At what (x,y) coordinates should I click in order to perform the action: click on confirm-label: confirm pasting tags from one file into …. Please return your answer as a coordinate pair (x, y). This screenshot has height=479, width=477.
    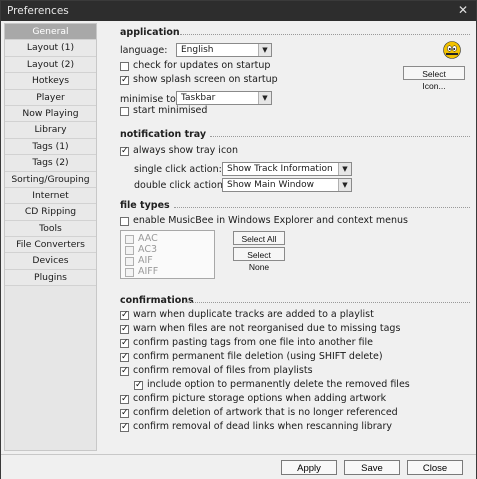
    Looking at the image, I should click on (253, 342).